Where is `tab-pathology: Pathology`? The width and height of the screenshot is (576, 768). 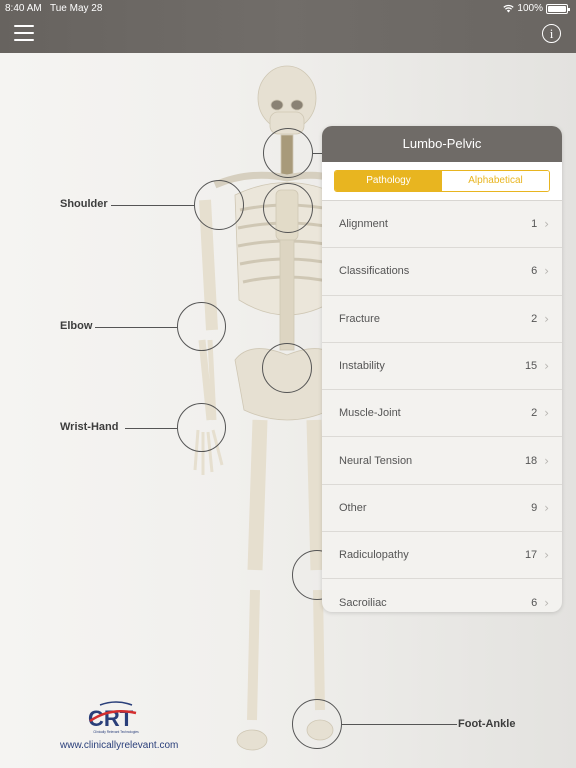 tab-pathology: Pathology is located at coordinates (388, 181).